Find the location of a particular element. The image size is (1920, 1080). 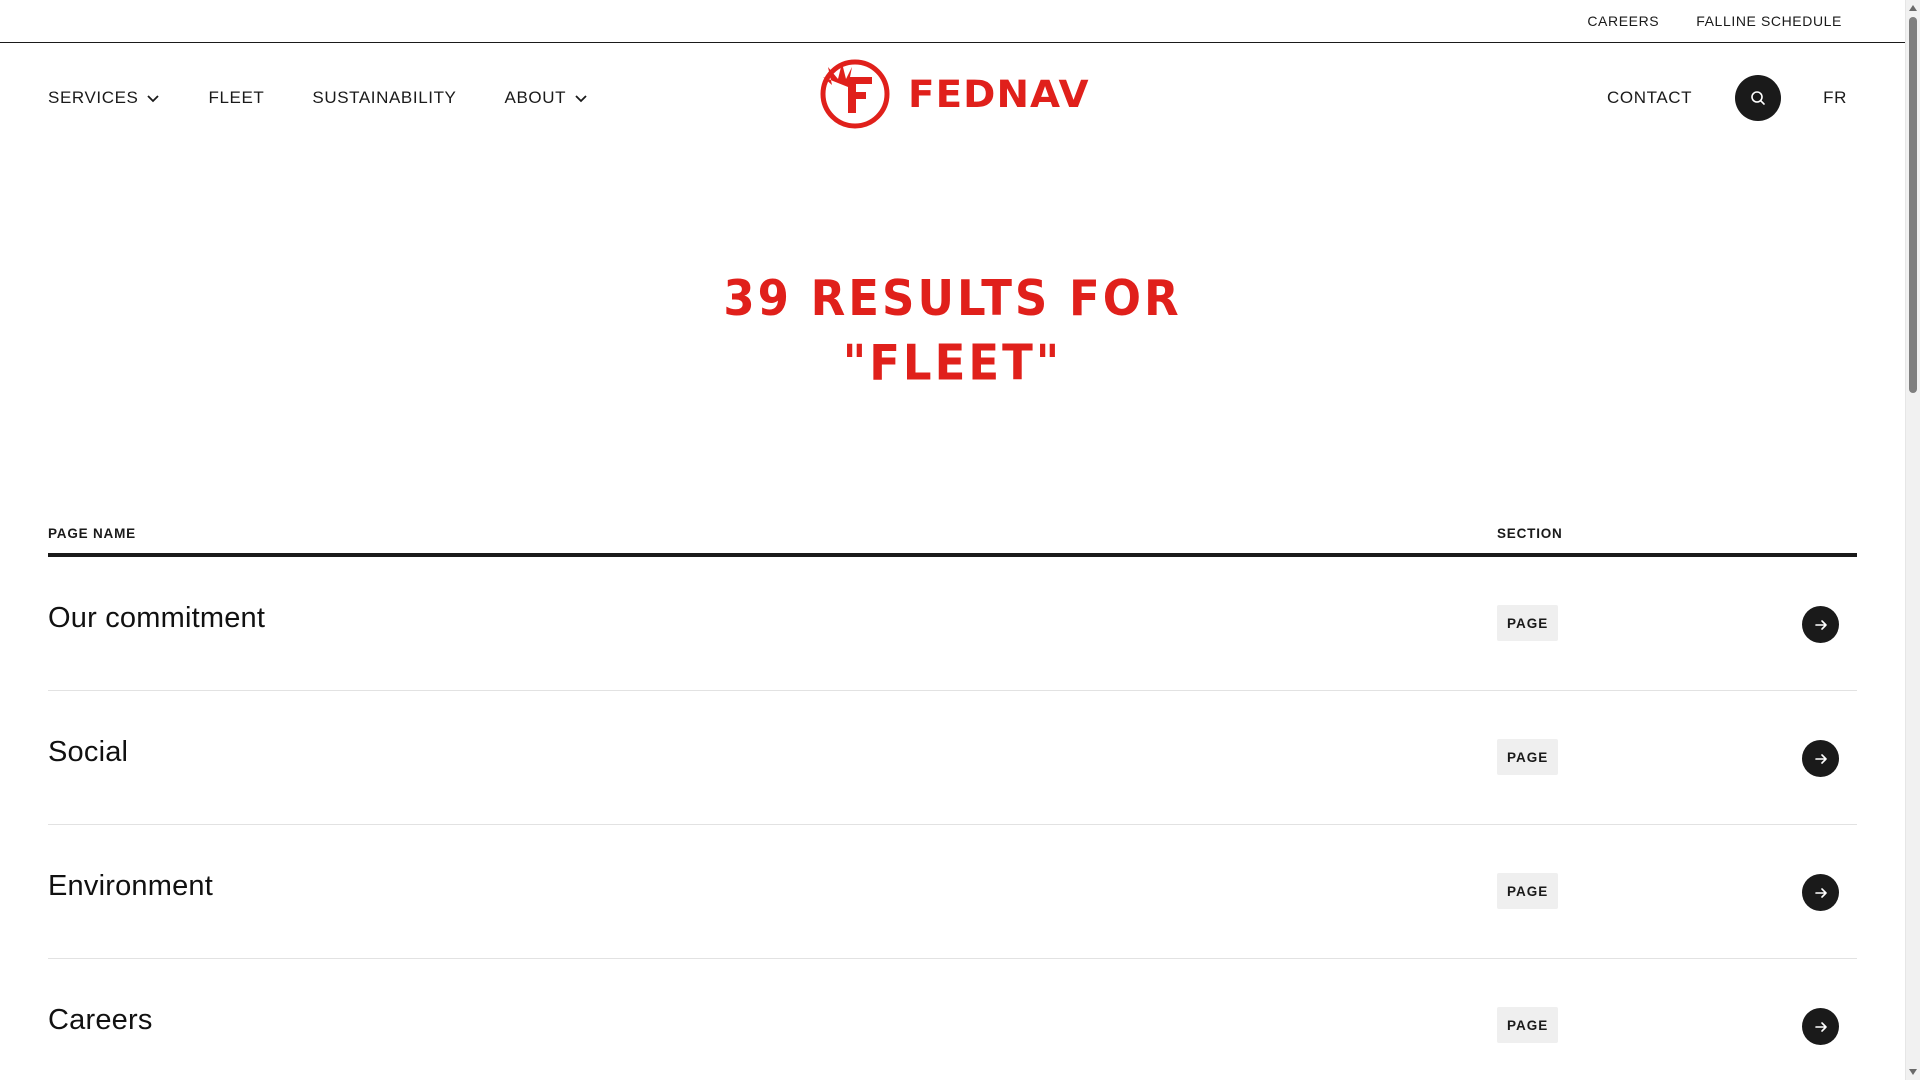

falline-schedule-link: FALLINE SCHEDULE is located at coordinates (1769, 21).